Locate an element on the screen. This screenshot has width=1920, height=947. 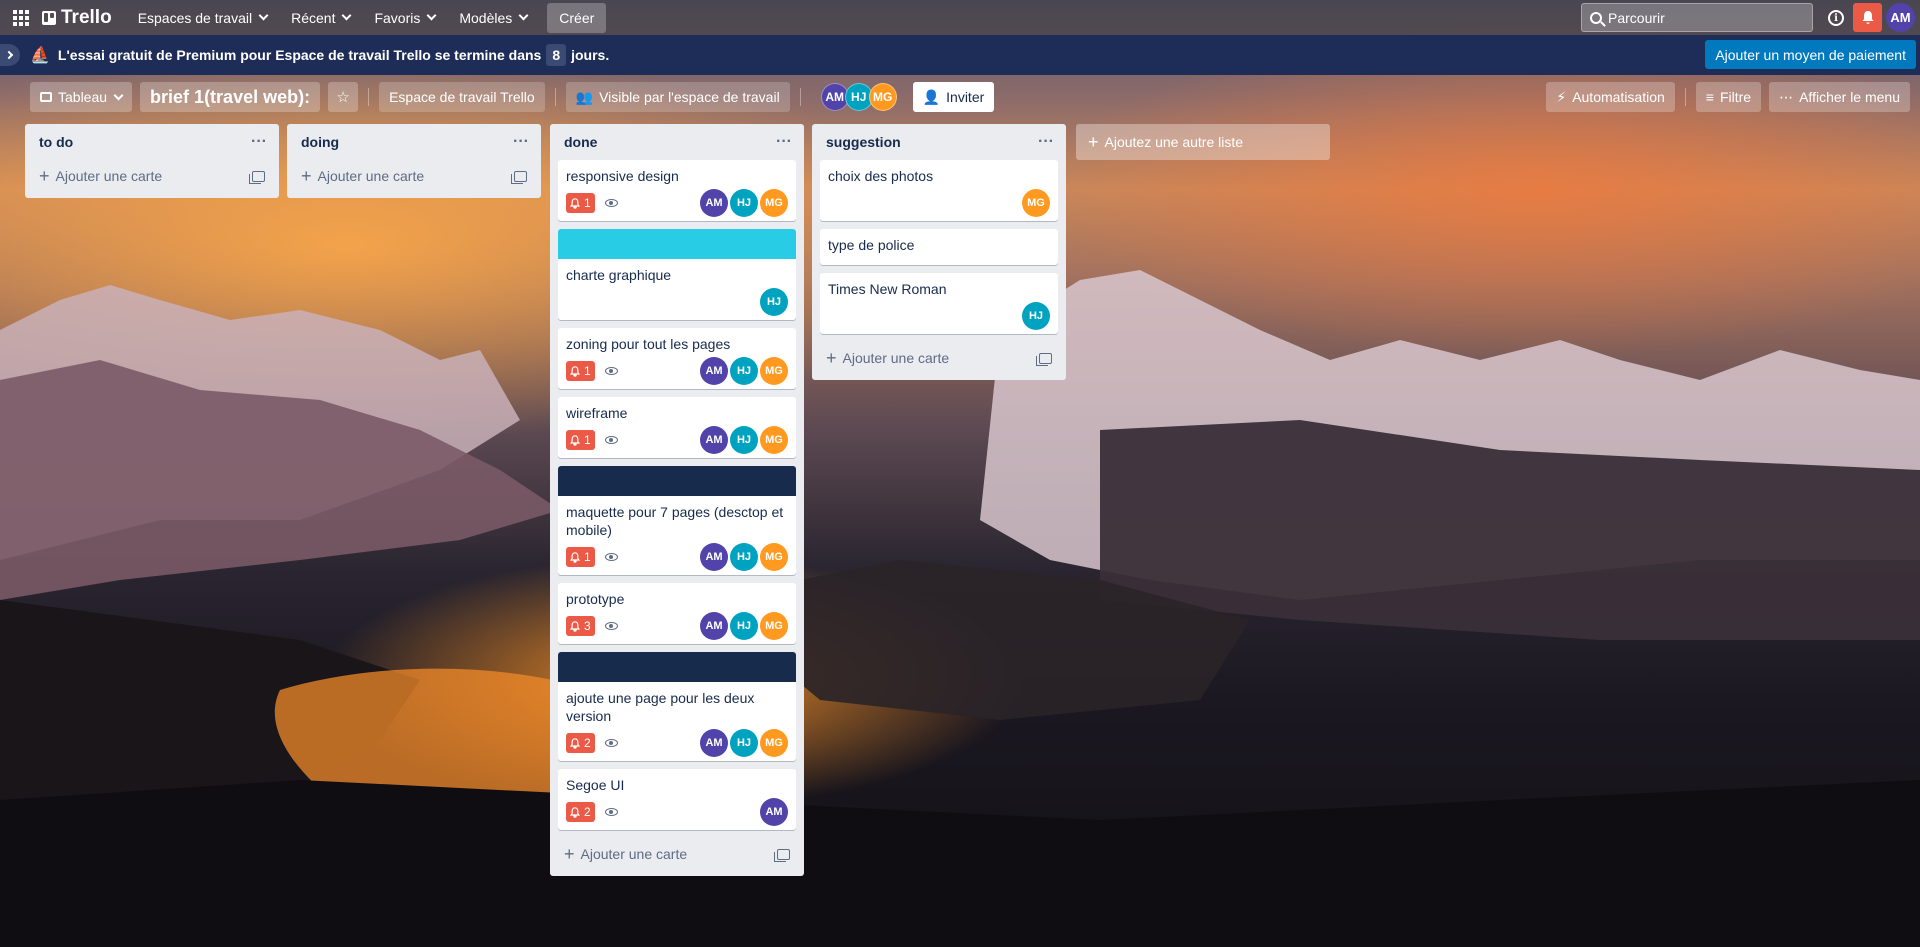
chevron-right-icon is located at coordinates (9, 55).